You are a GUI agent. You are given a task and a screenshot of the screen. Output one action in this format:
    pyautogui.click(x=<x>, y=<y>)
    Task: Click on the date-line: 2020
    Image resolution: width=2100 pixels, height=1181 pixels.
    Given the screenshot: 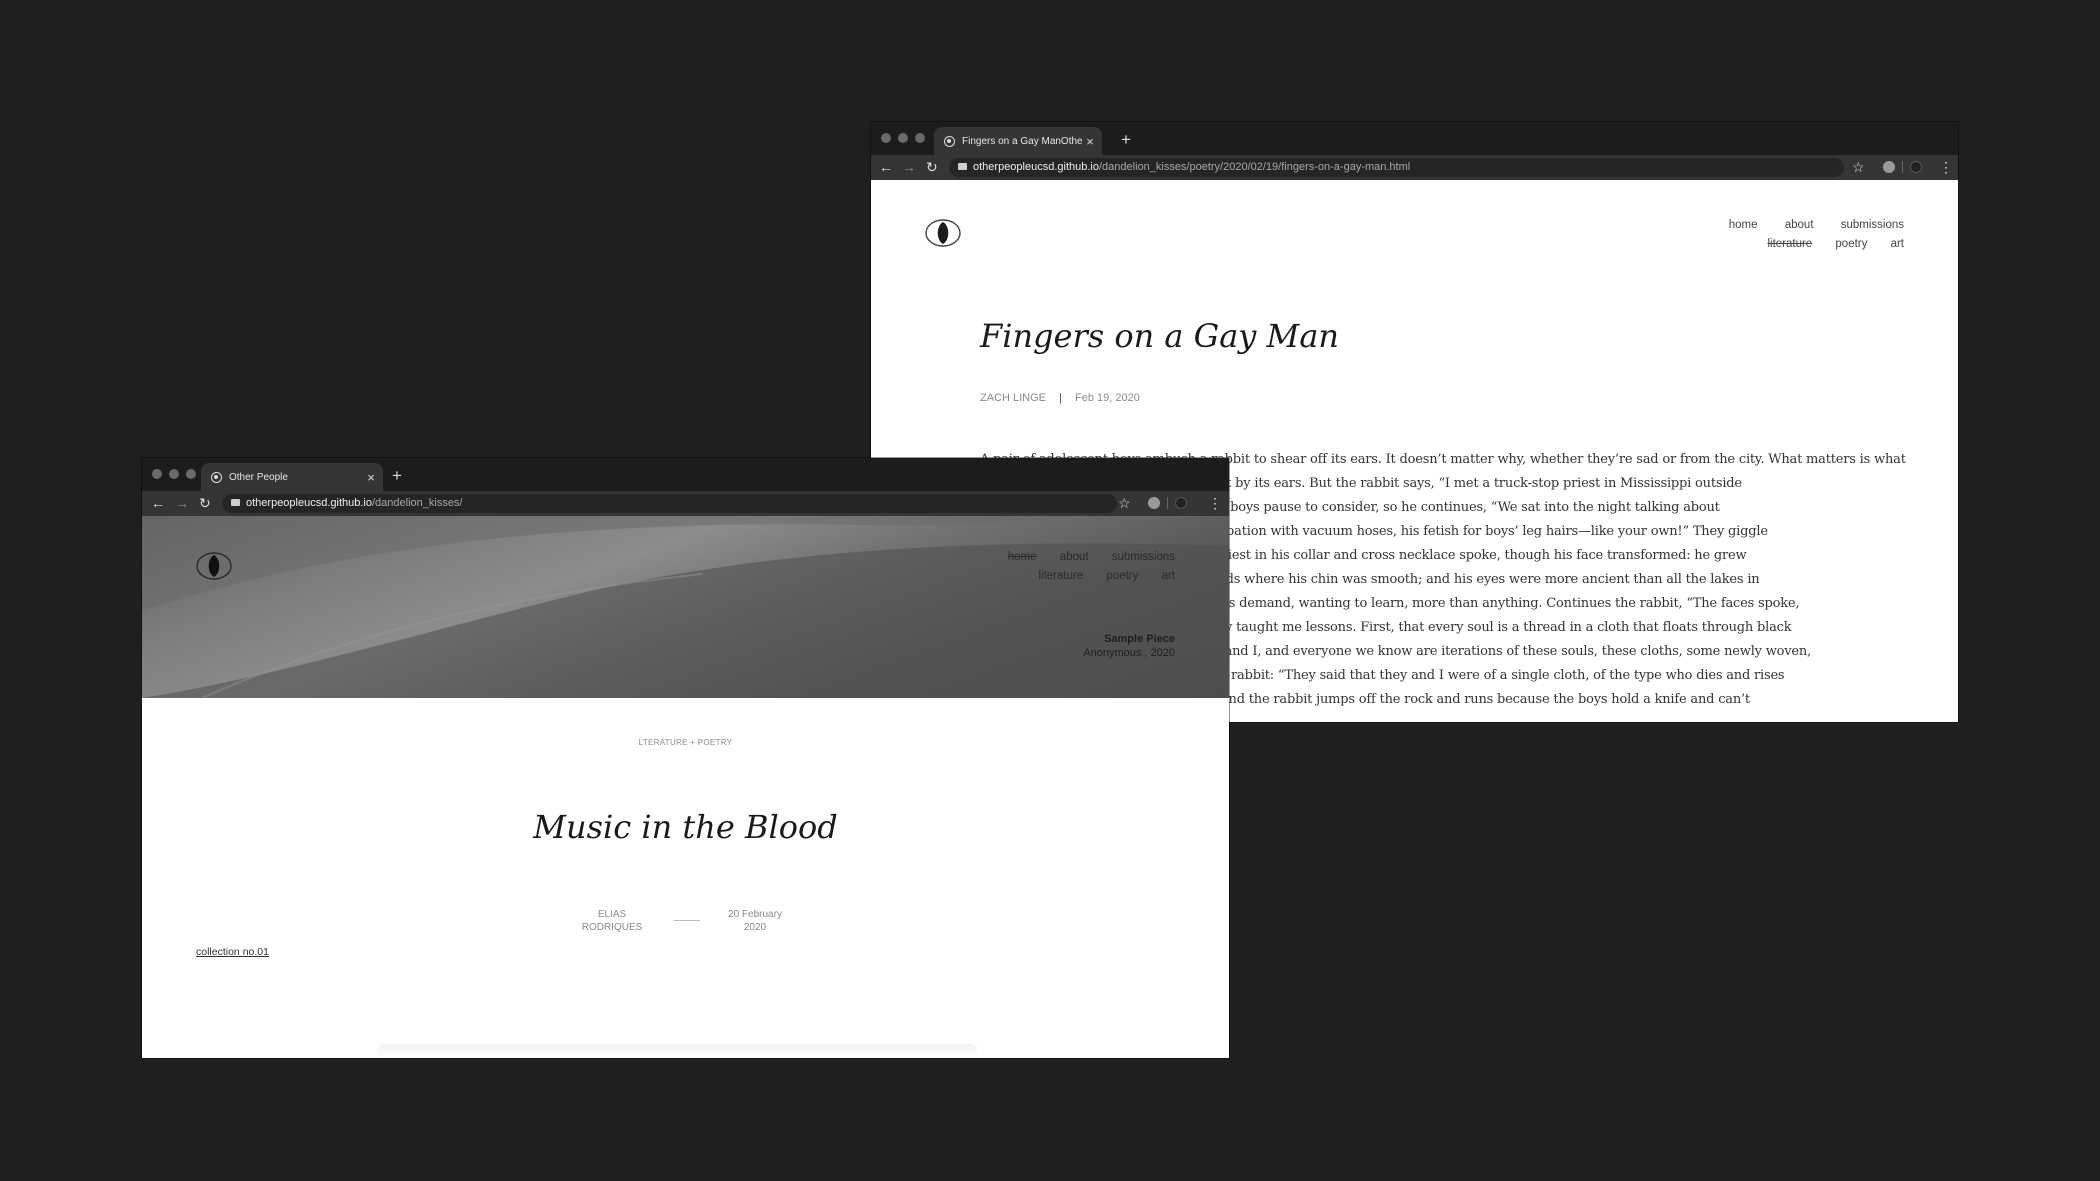 What is the action you would take?
    pyautogui.click(x=755, y=927)
    